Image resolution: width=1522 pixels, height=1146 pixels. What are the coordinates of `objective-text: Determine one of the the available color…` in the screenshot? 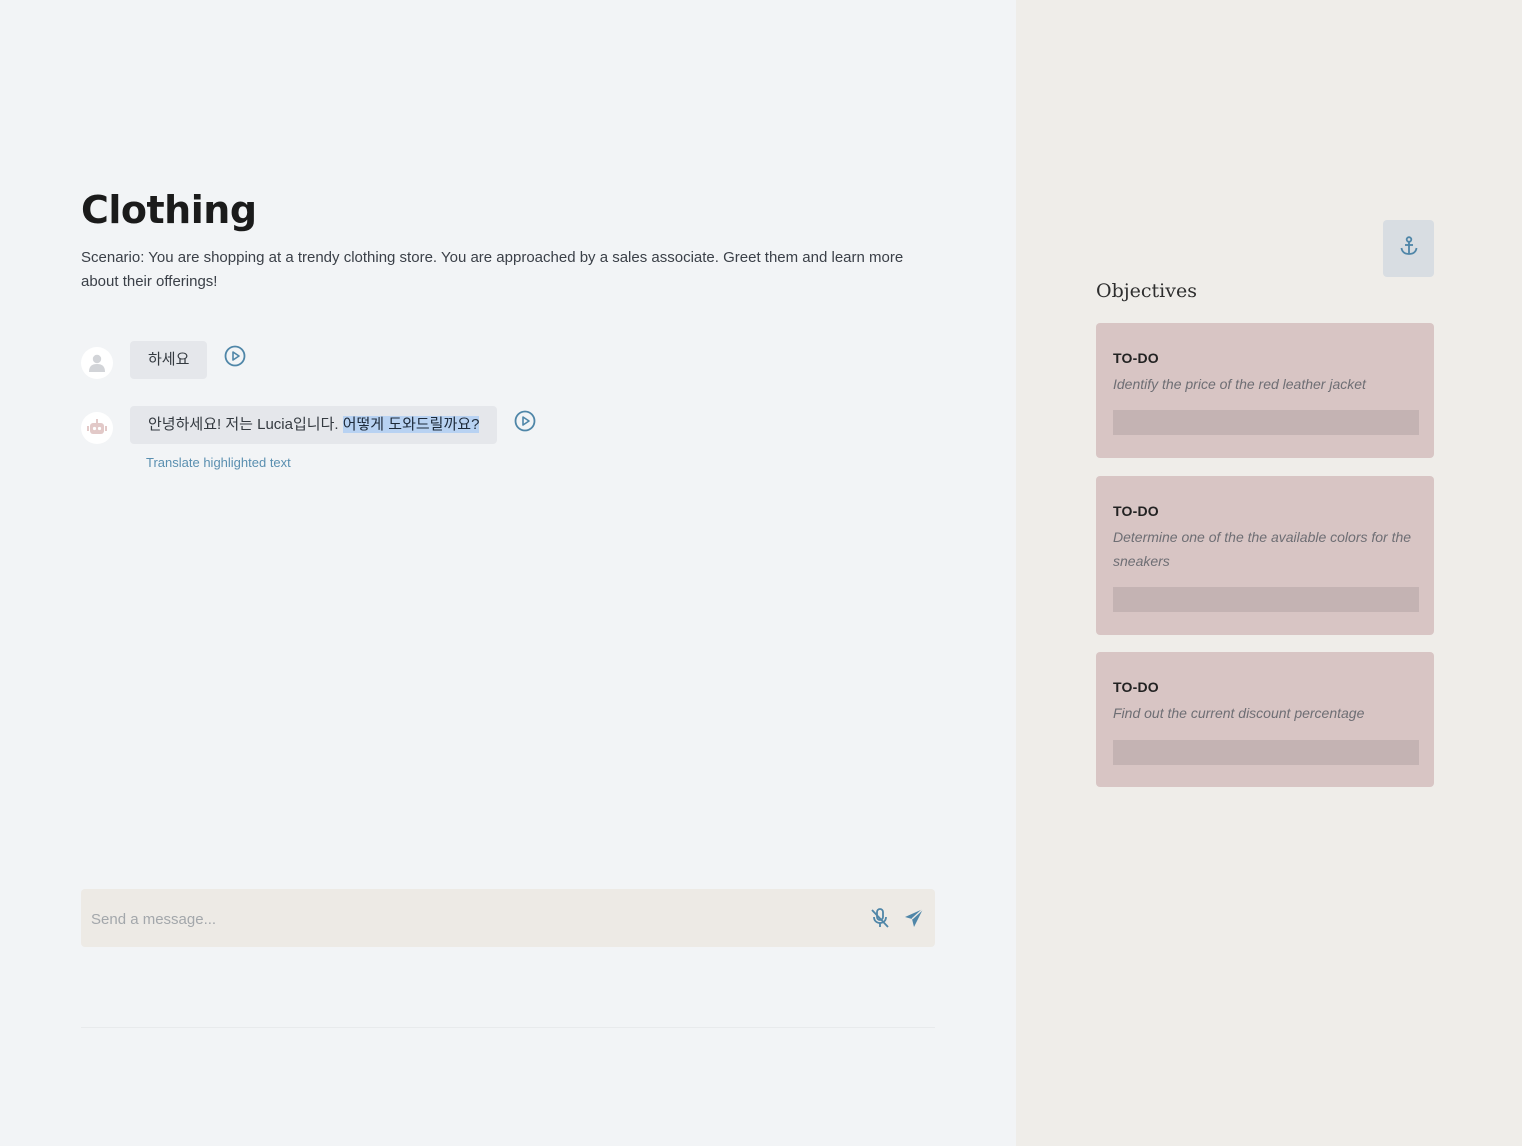 It's located at (1262, 549).